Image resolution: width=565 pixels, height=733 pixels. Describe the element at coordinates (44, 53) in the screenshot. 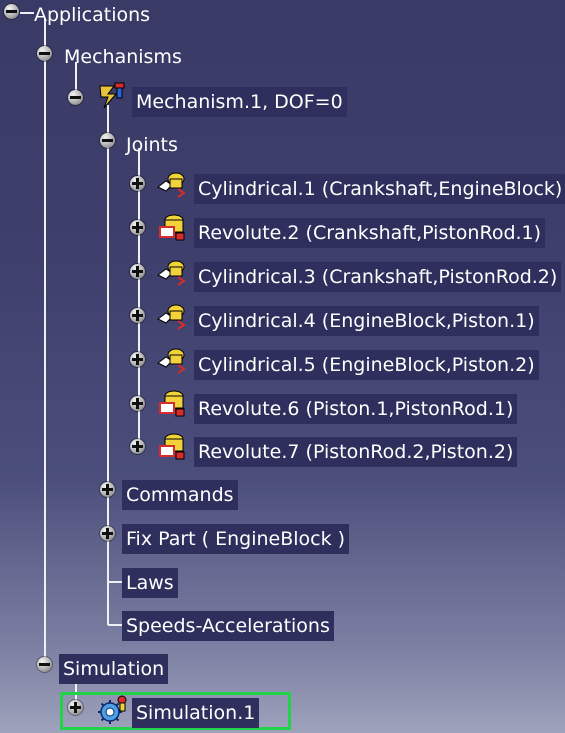

I see `collapse-toggle-mechanisms` at that location.